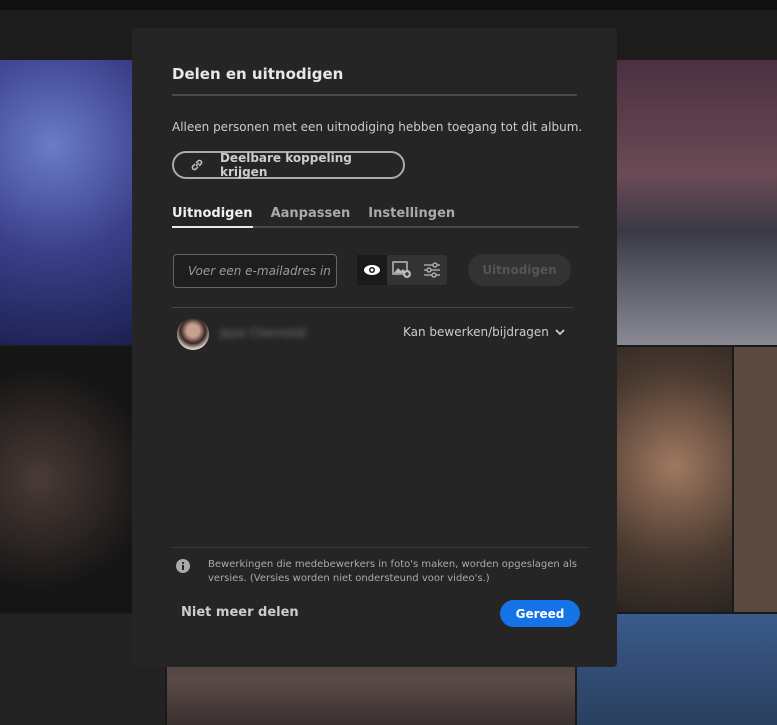 The height and width of the screenshot is (725, 777). What do you see at coordinates (388, 5) in the screenshot?
I see `top-bar` at bounding box center [388, 5].